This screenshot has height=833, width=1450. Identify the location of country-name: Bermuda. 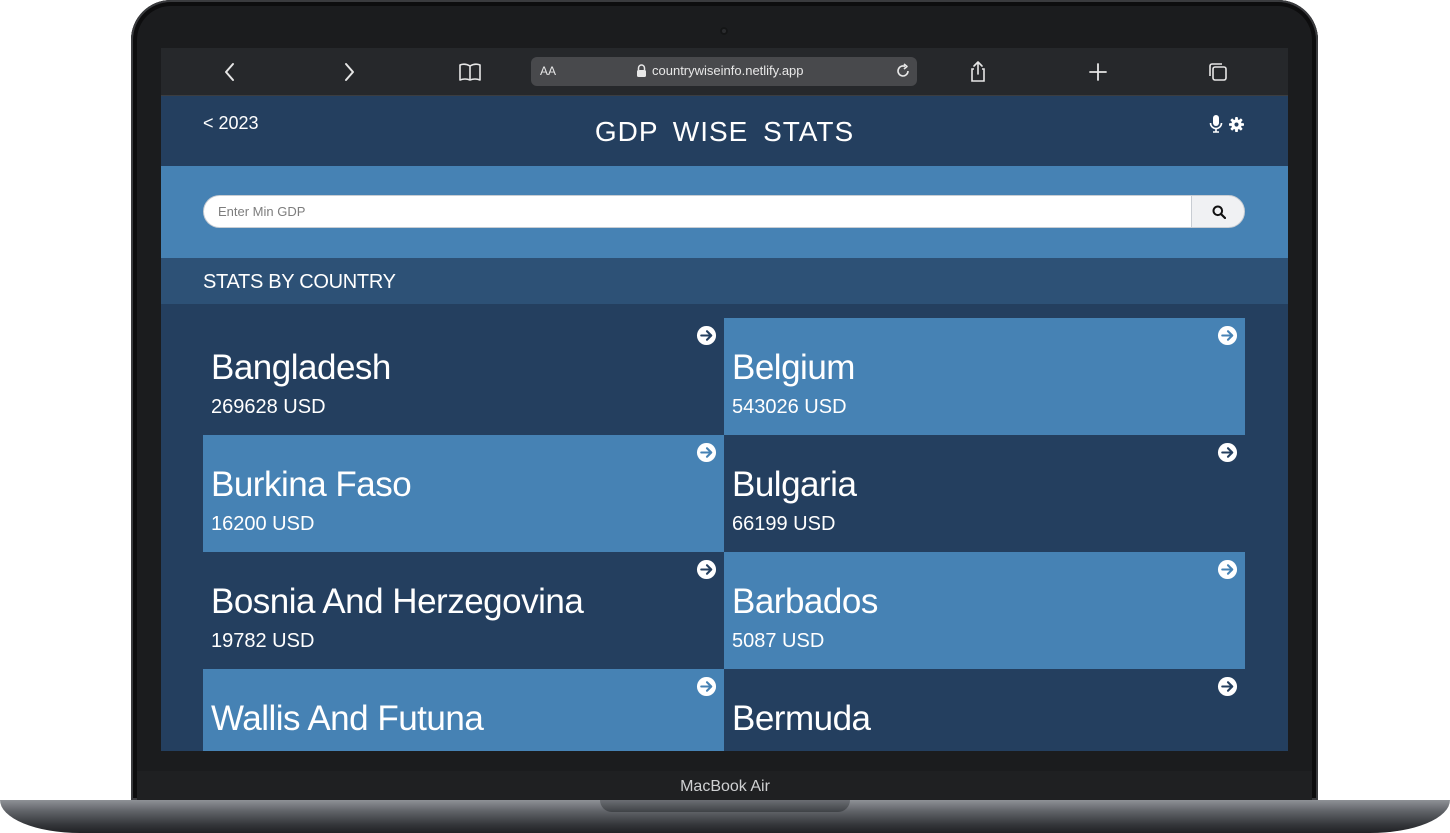
(801, 718).